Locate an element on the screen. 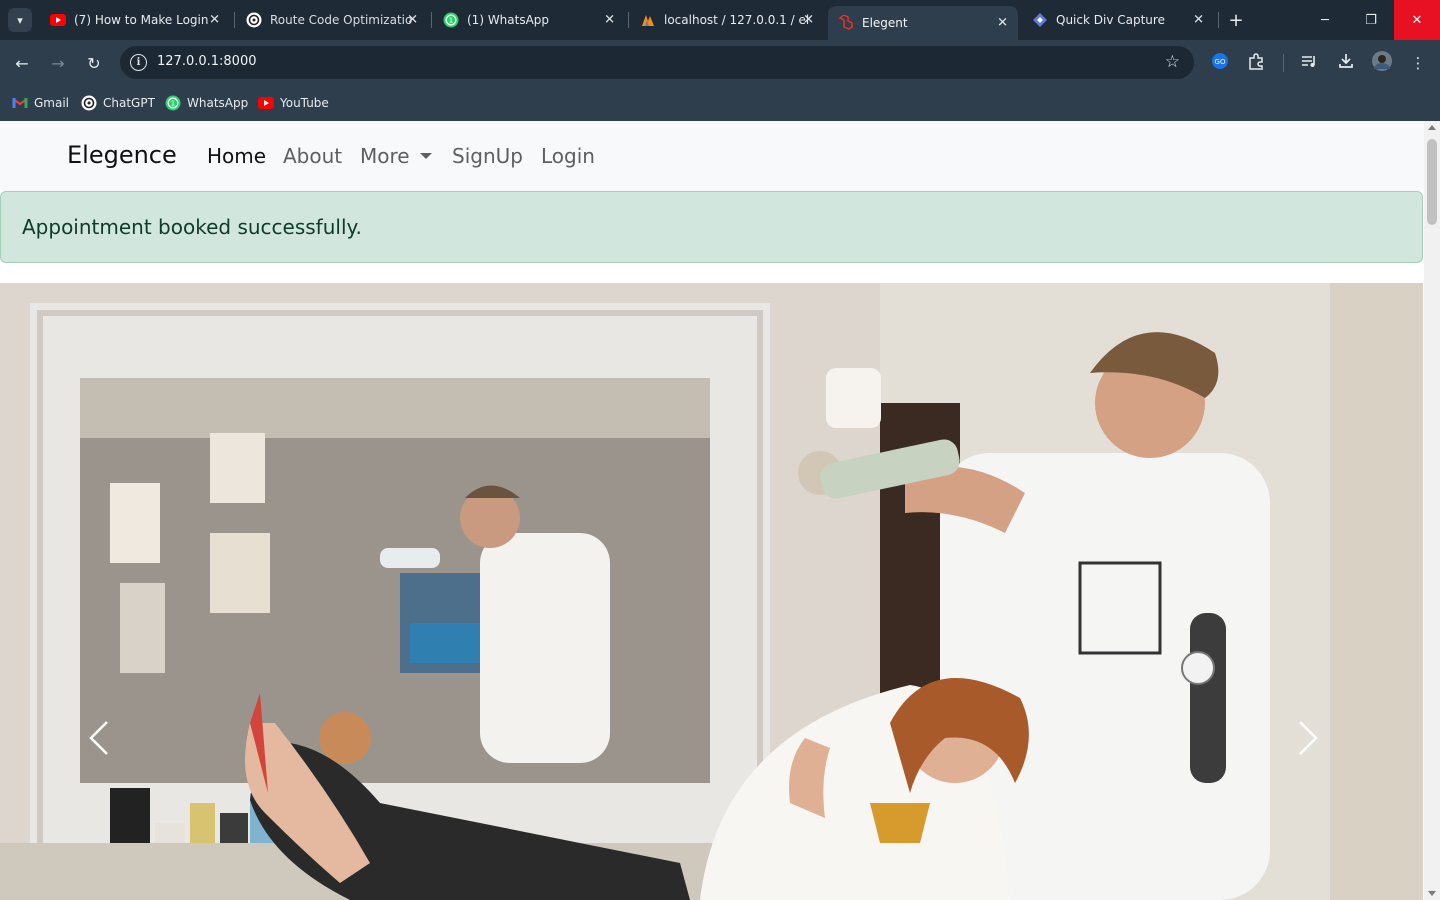 This screenshot has width=1440, height=900. caret-down-icon is located at coordinates (425, 156).